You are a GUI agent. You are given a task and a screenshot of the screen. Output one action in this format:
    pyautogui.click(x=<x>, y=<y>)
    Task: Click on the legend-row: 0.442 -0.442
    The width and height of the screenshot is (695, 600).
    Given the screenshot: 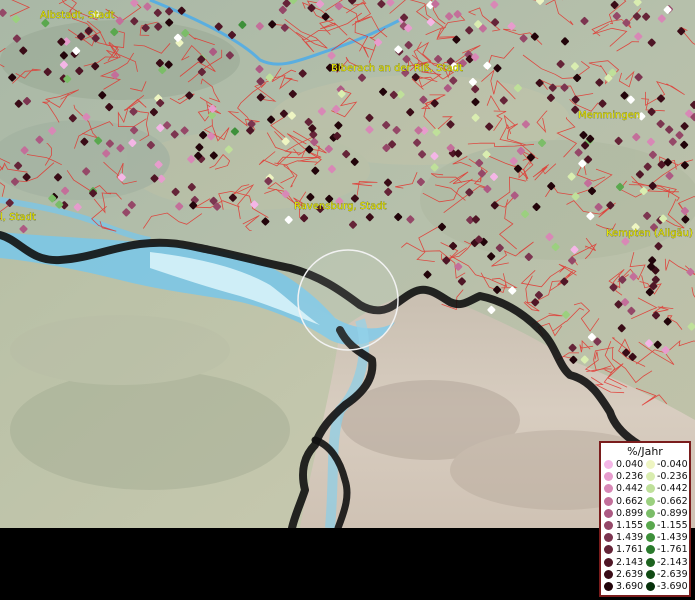 What is the action you would take?
    pyautogui.click(x=645, y=488)
    